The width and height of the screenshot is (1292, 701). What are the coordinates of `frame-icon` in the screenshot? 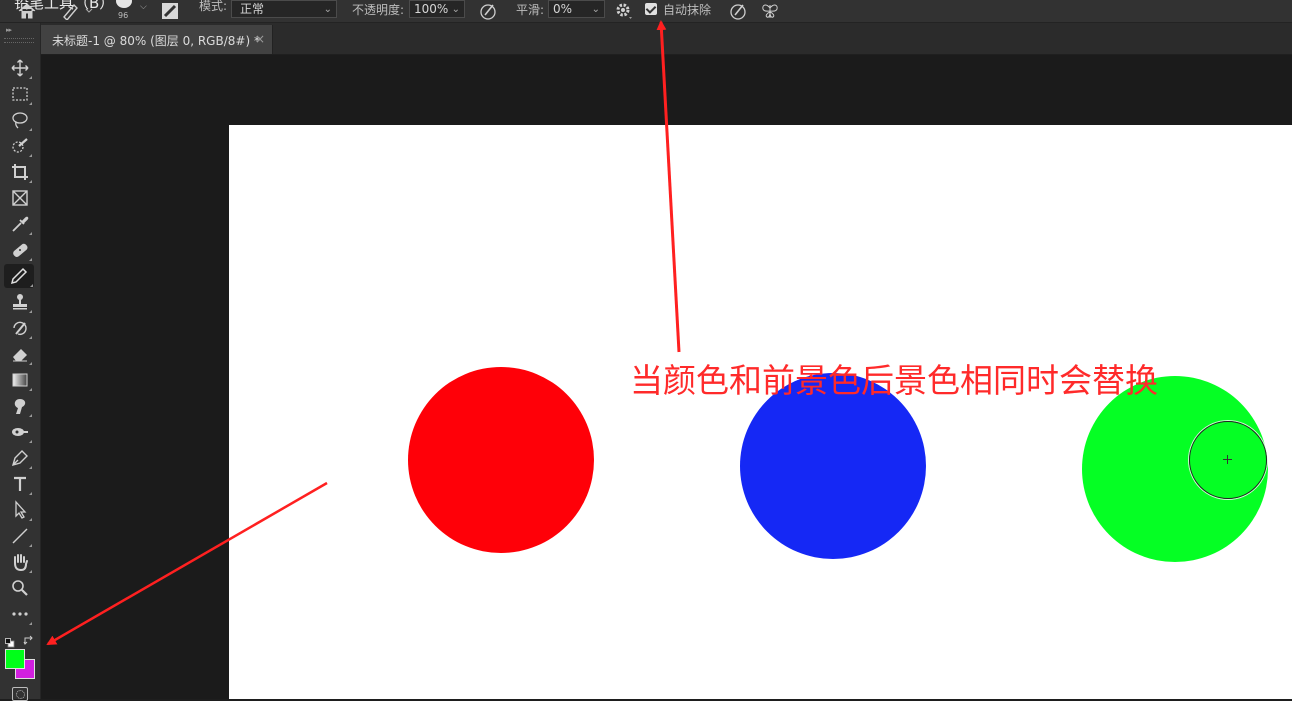 It's located at (20, 198).